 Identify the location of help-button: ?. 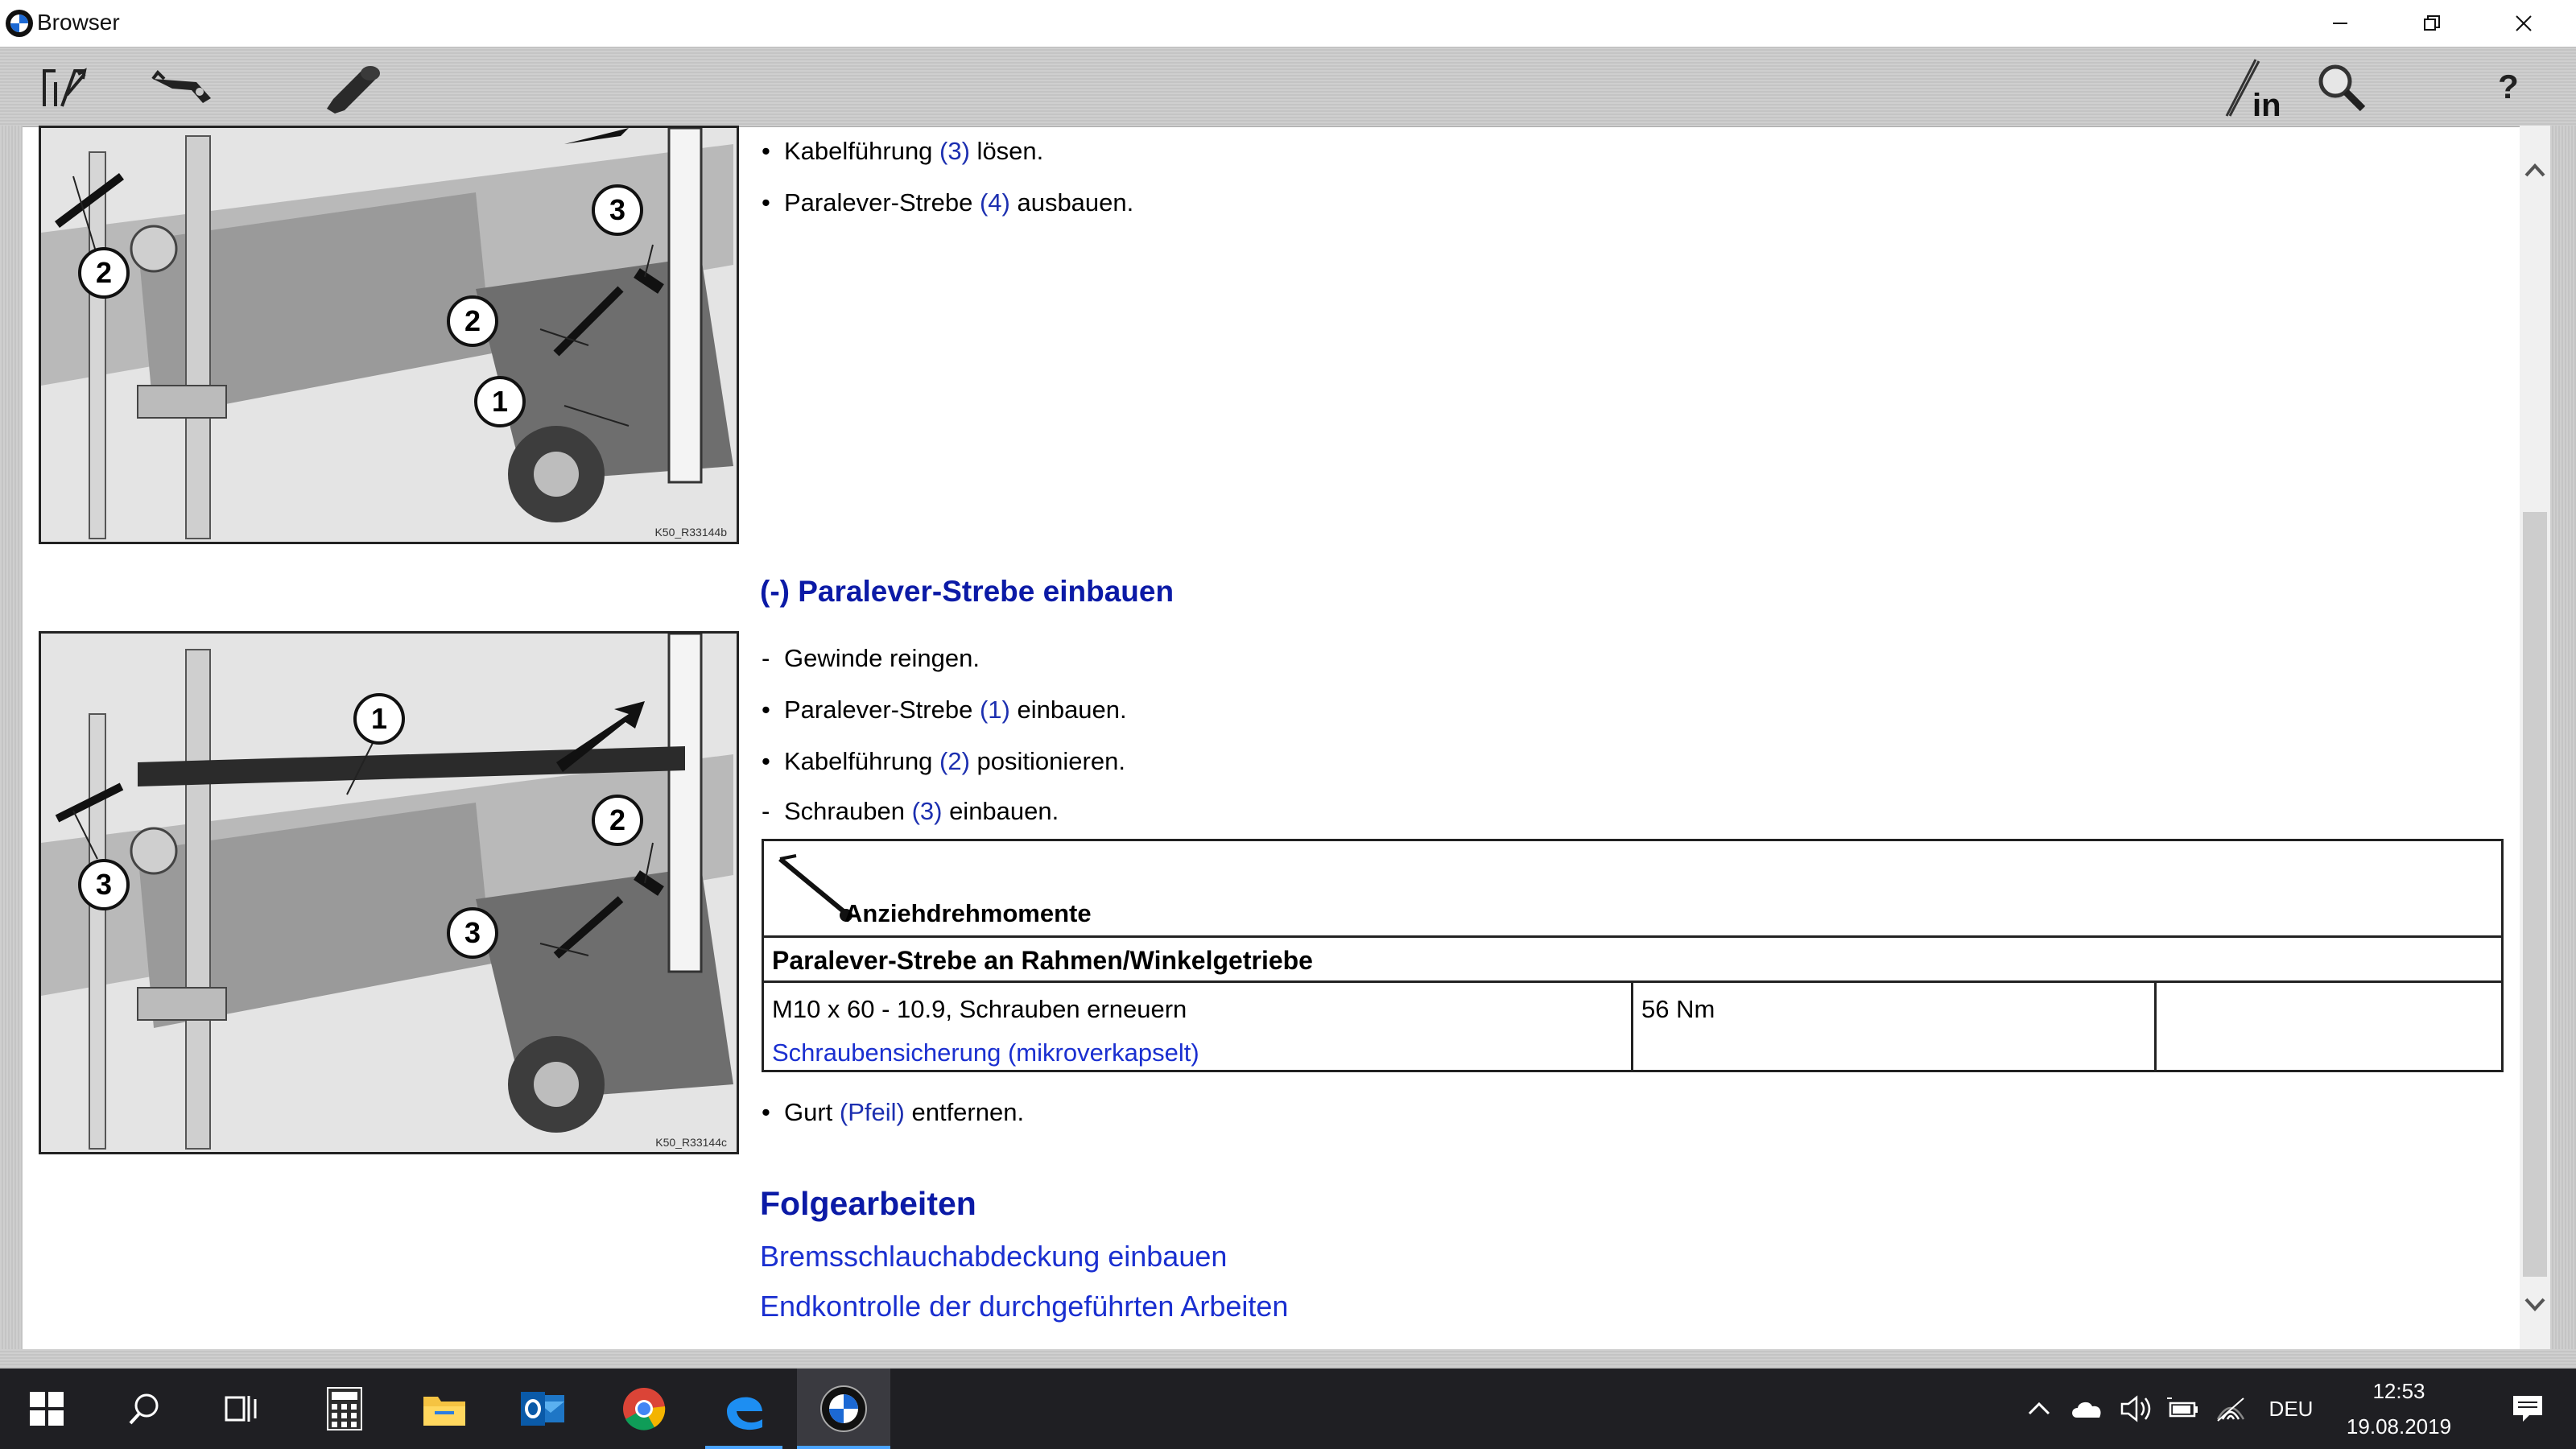
(2508, 87).